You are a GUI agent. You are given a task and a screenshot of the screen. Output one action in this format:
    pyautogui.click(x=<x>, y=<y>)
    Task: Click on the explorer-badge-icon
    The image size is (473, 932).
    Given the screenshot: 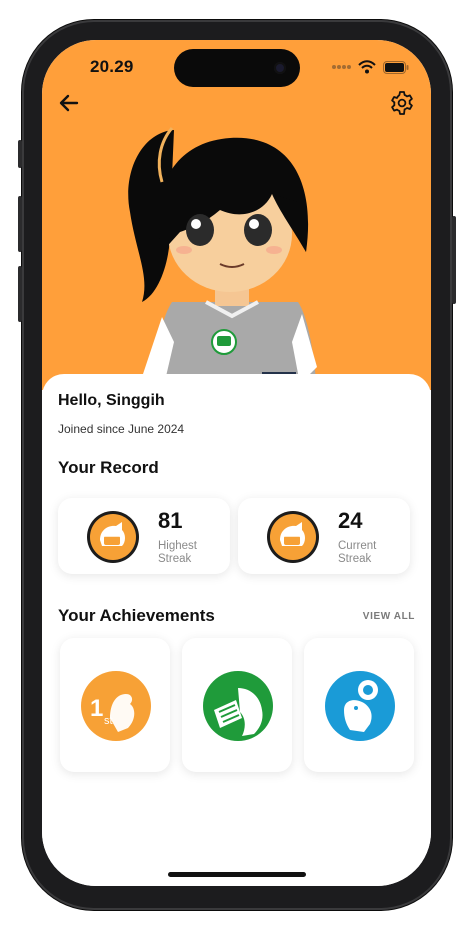 What is the action you would take?
    pyautogui.click(x=360, y=706)
    